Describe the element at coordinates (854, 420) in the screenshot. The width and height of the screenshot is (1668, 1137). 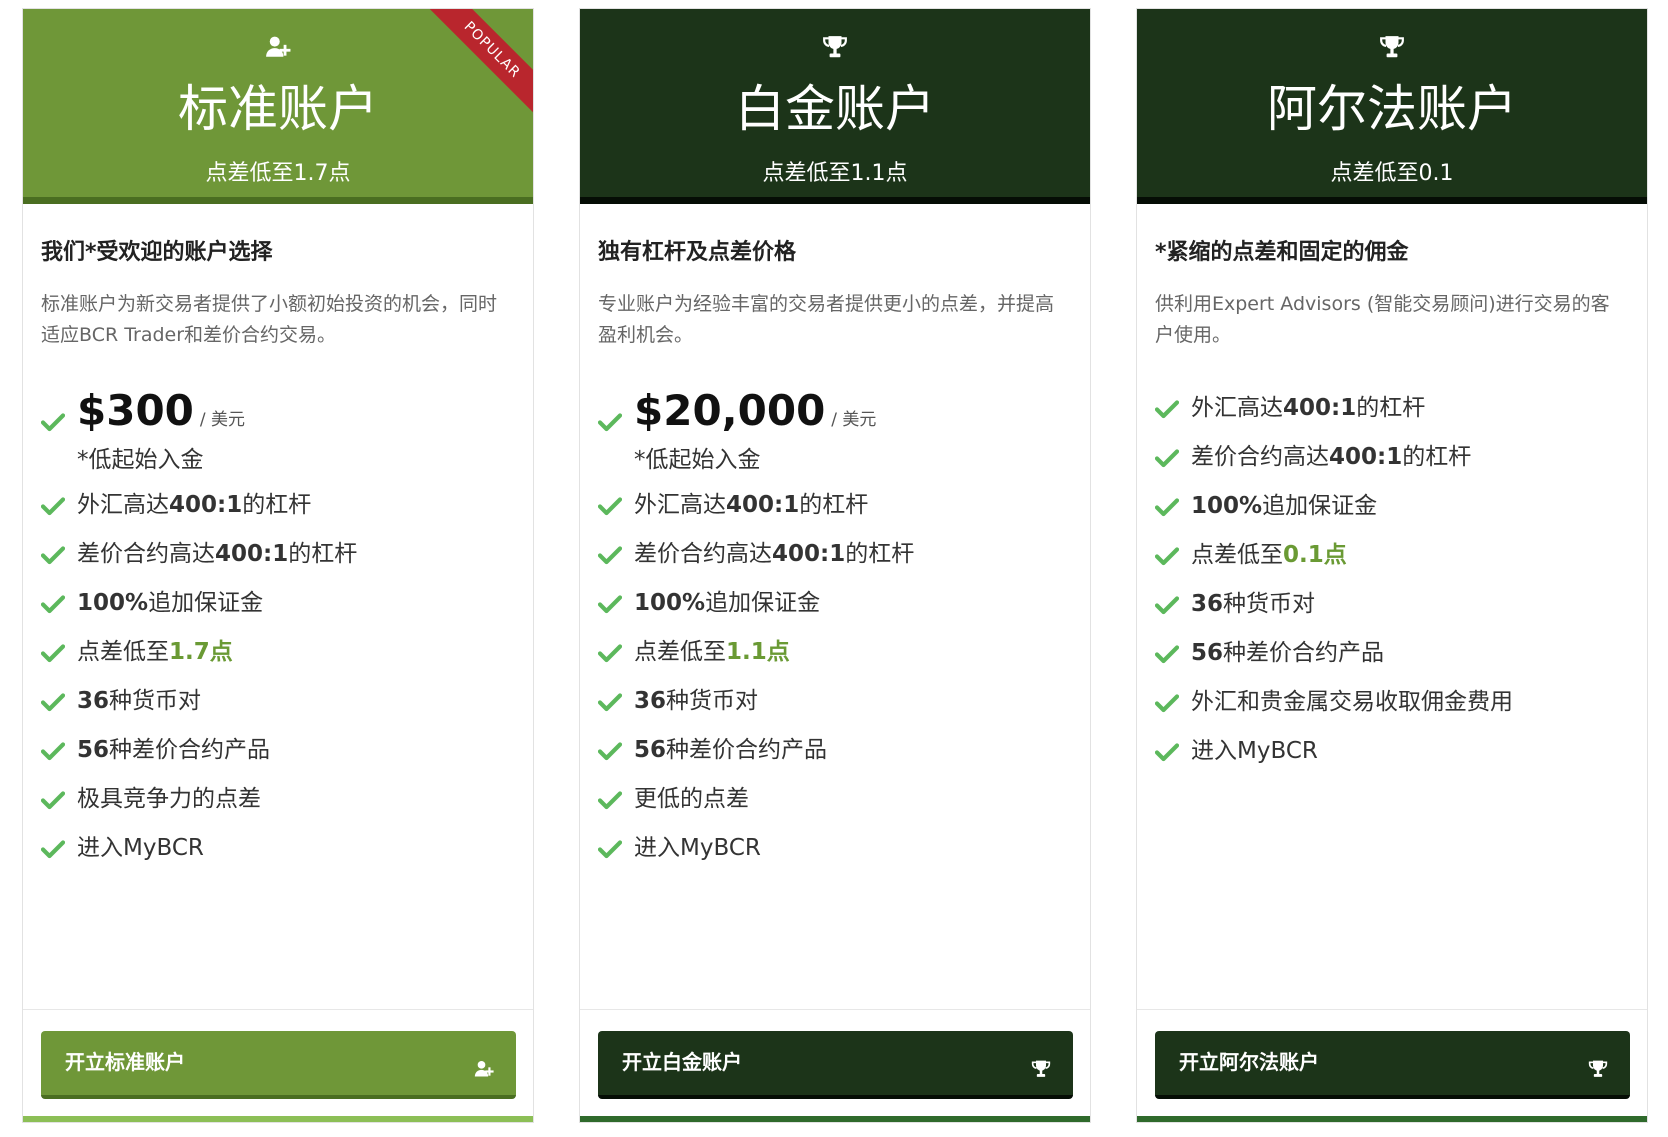
I see `price-unit: / 美元` at that location.